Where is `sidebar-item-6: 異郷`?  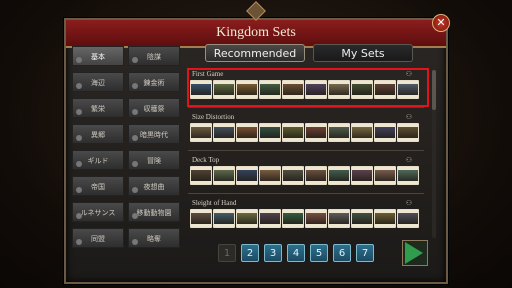
sidebar-item-6: 異郷 is located at coordinates (98, 134).